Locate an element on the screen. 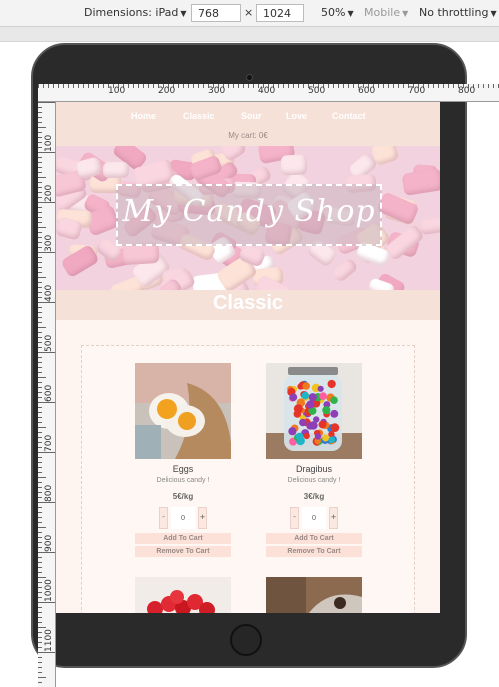 This screenshot has height=687, width=499. width-input: 768 is located at coordinates (216, 13).